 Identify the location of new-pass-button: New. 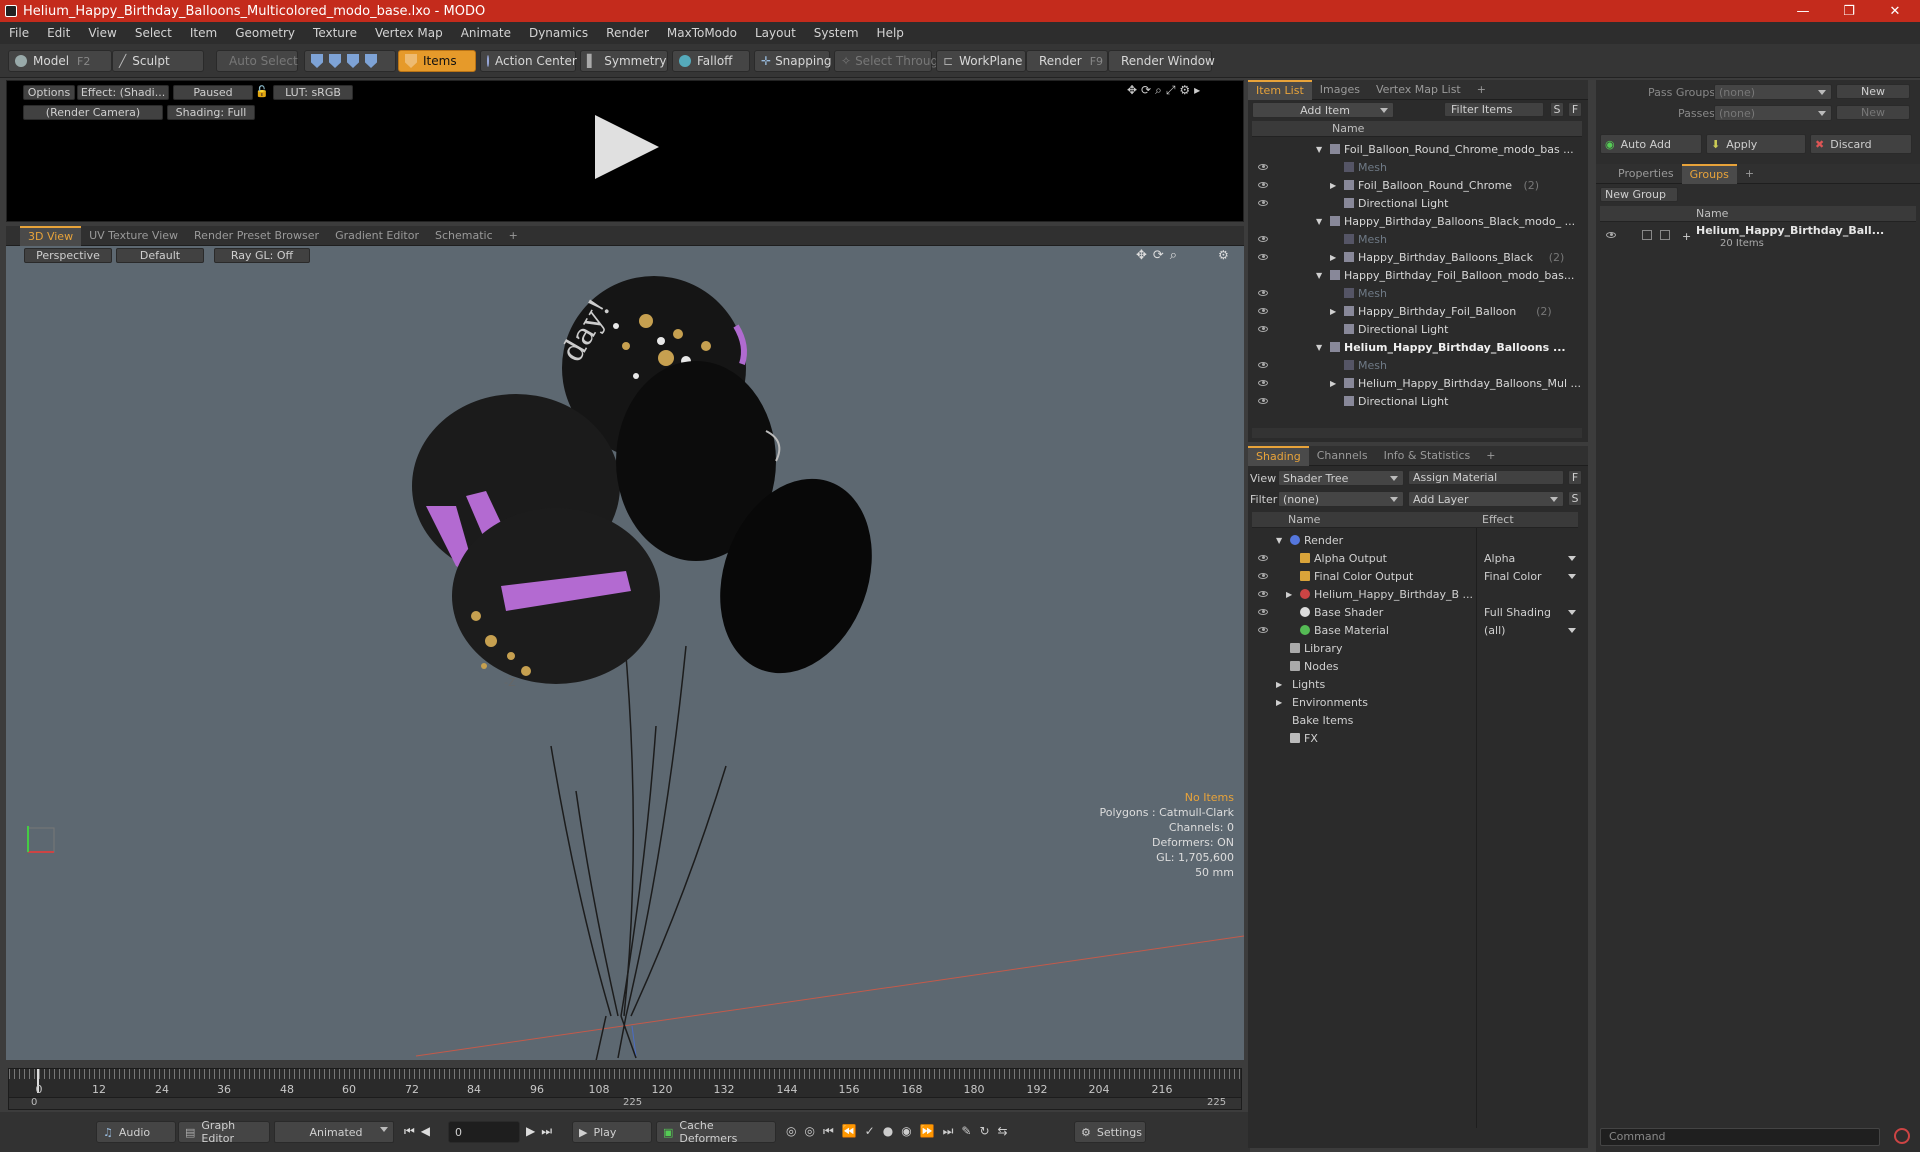
(1873, 112).